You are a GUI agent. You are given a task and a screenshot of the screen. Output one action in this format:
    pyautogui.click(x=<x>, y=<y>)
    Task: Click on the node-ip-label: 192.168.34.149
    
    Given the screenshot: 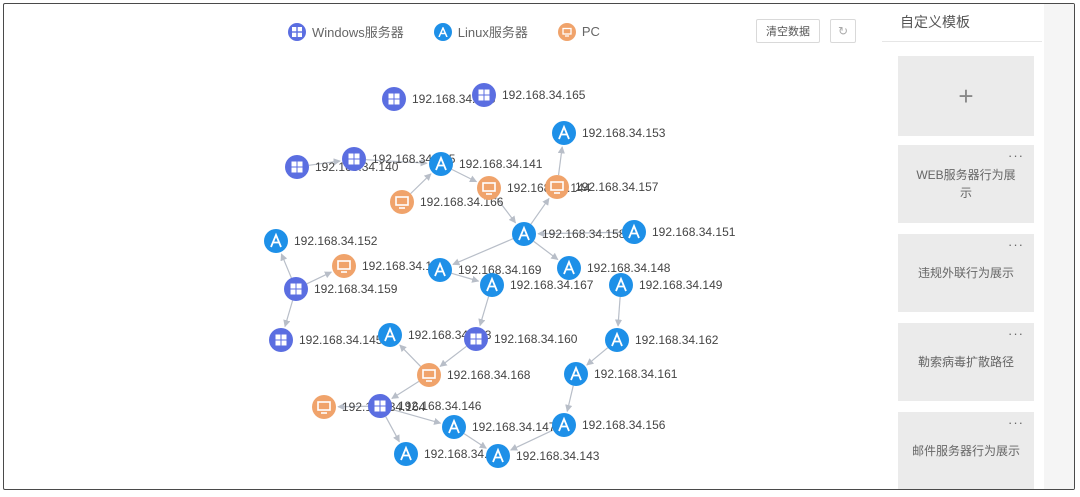 What is the action you would take?
    pyautogui.click(x=681, y=285)
    